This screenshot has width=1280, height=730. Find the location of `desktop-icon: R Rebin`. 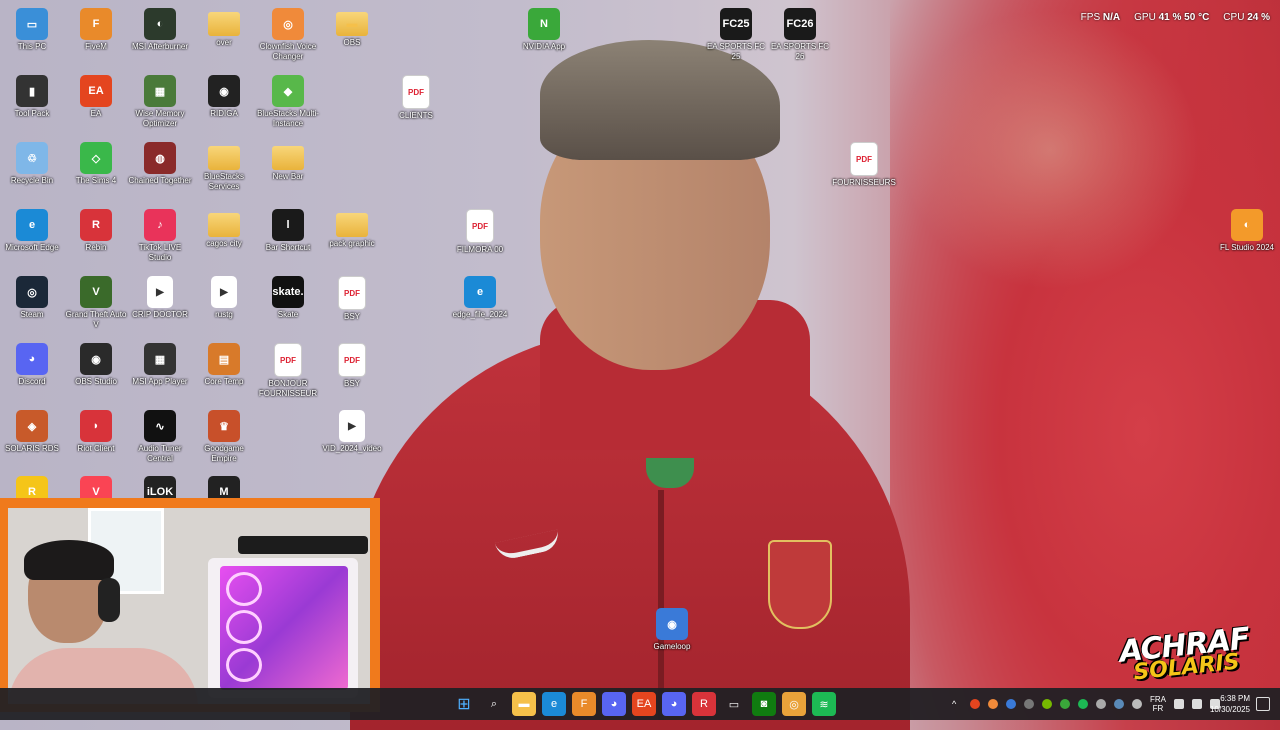

desktop-icon: R Rebin is located at coordinates (96, 229).